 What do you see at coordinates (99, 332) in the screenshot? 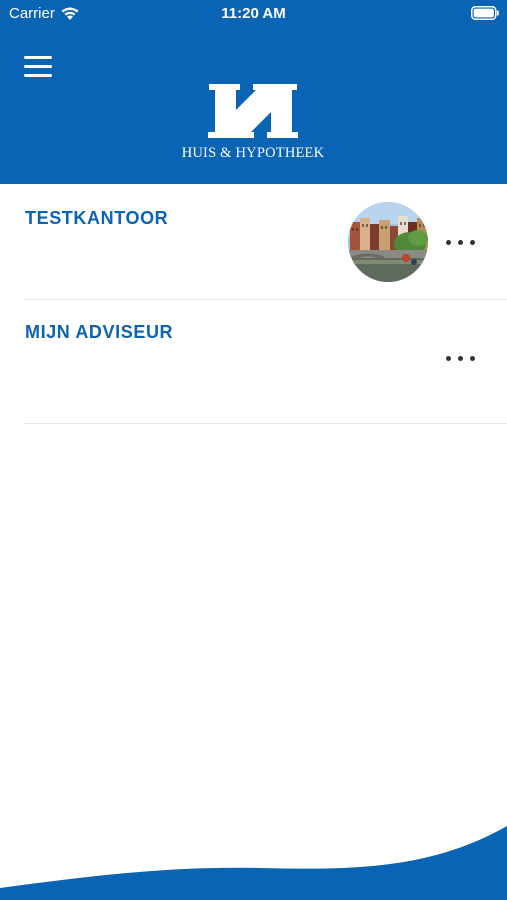
I see `list-item-title: MIJN ADVISEUR` at bounding box center [99, 332].